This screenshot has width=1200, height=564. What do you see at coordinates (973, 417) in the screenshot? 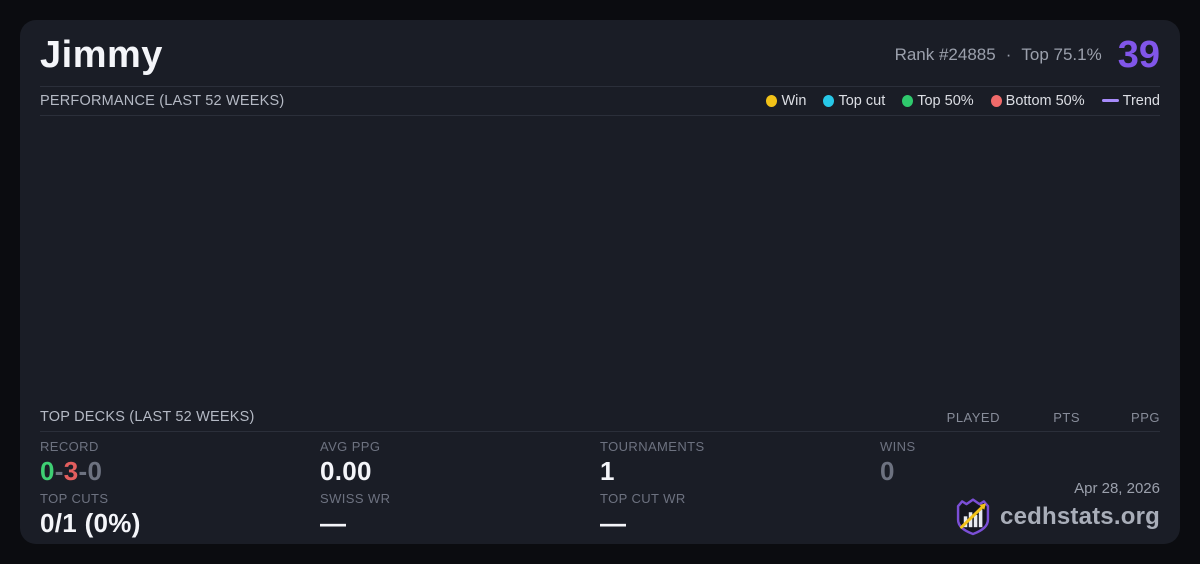
I see `column-header-played: PLAYED` at bounding box center [973, 417].